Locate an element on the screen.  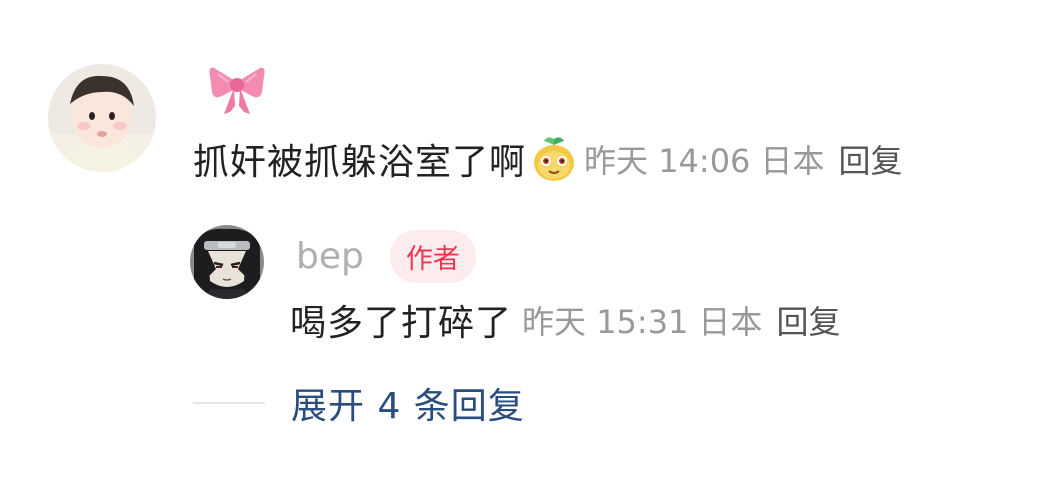
ribbon-bow-icon is located at coordinates (237, 89).